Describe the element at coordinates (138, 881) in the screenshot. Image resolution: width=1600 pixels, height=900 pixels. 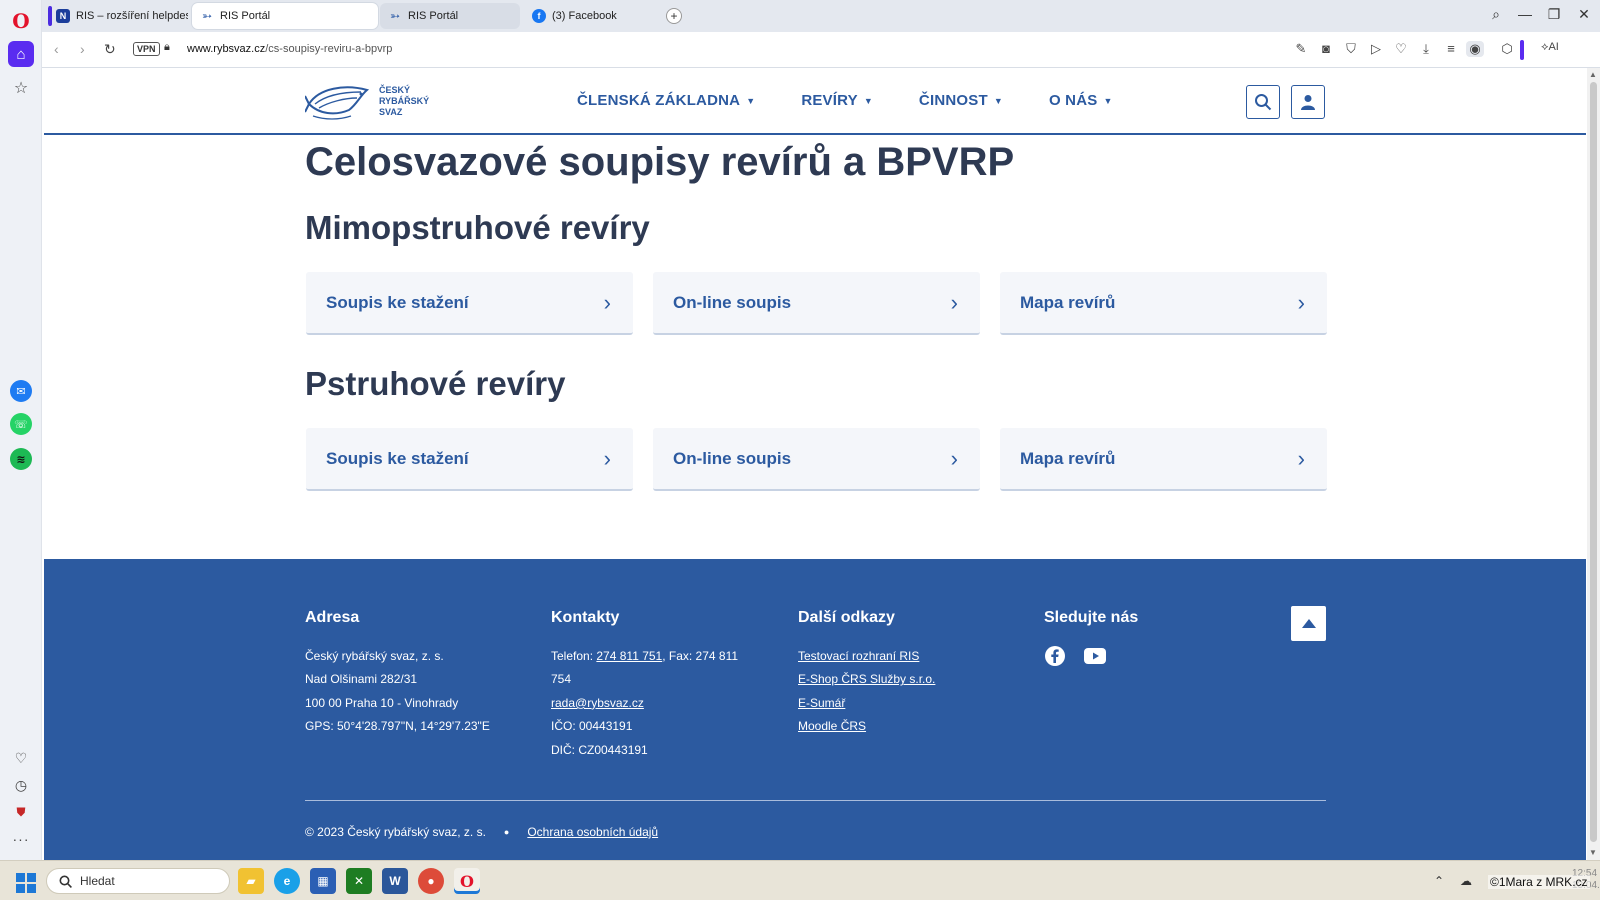
I see `taskbar-search: Hledat` at that location.